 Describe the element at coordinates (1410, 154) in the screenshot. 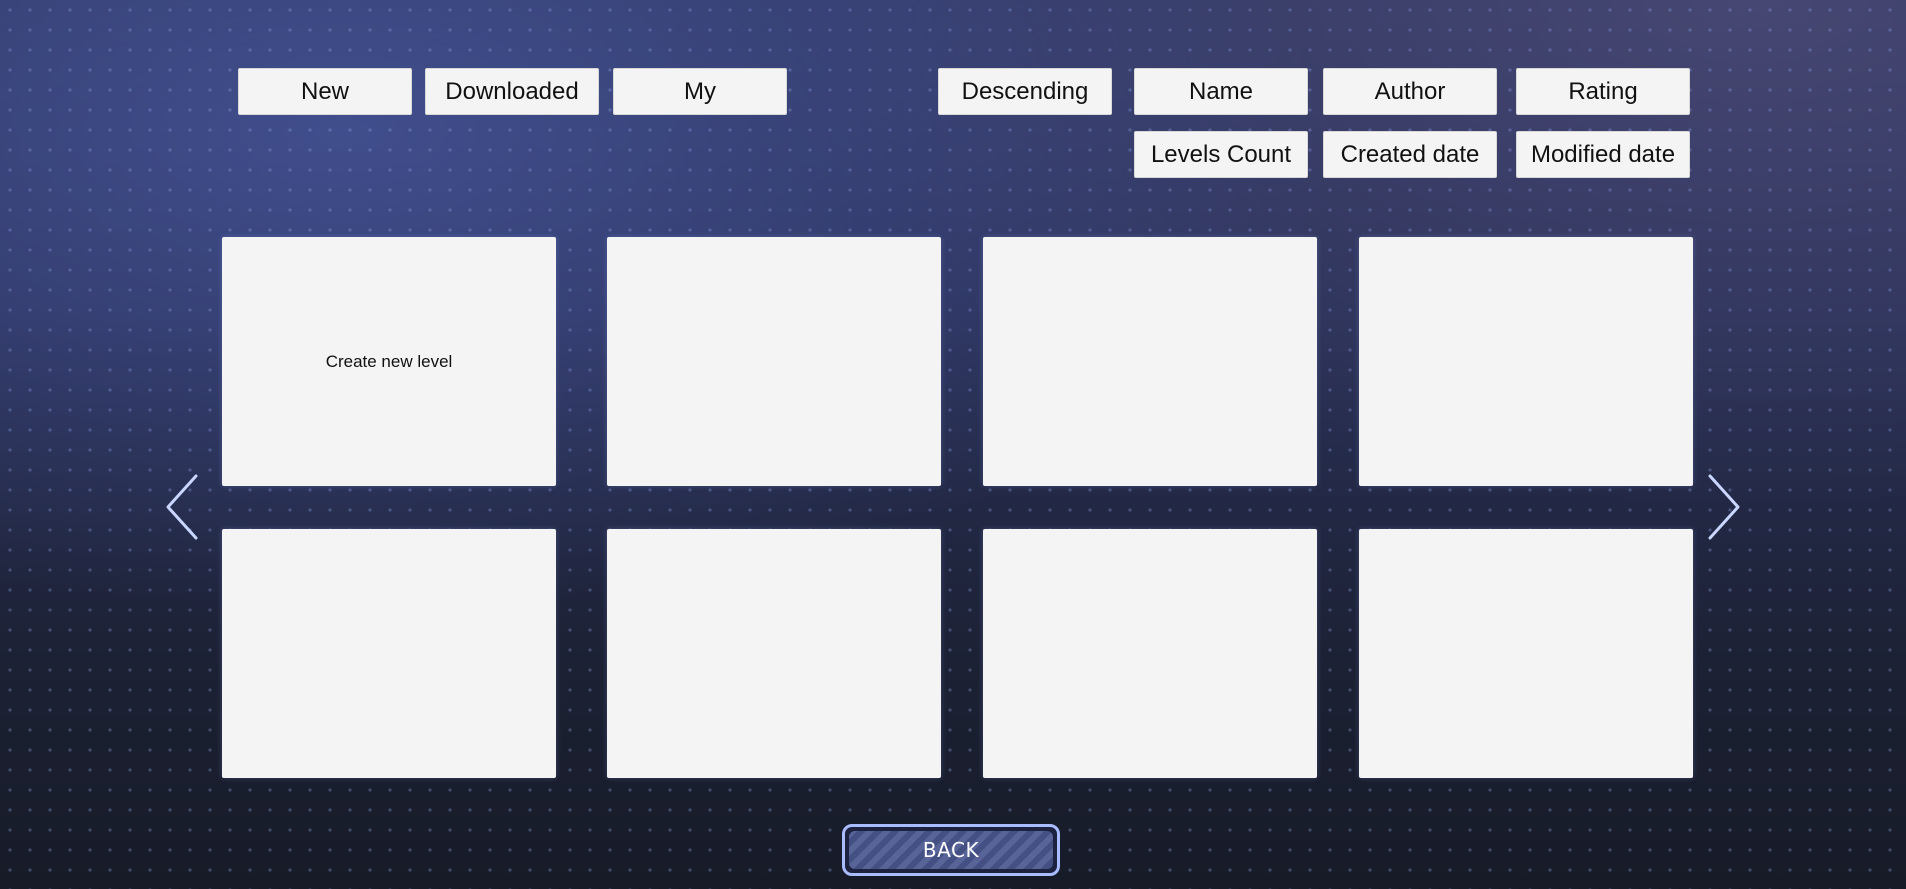

I see `sort-created-date-button: Created date` at that location.